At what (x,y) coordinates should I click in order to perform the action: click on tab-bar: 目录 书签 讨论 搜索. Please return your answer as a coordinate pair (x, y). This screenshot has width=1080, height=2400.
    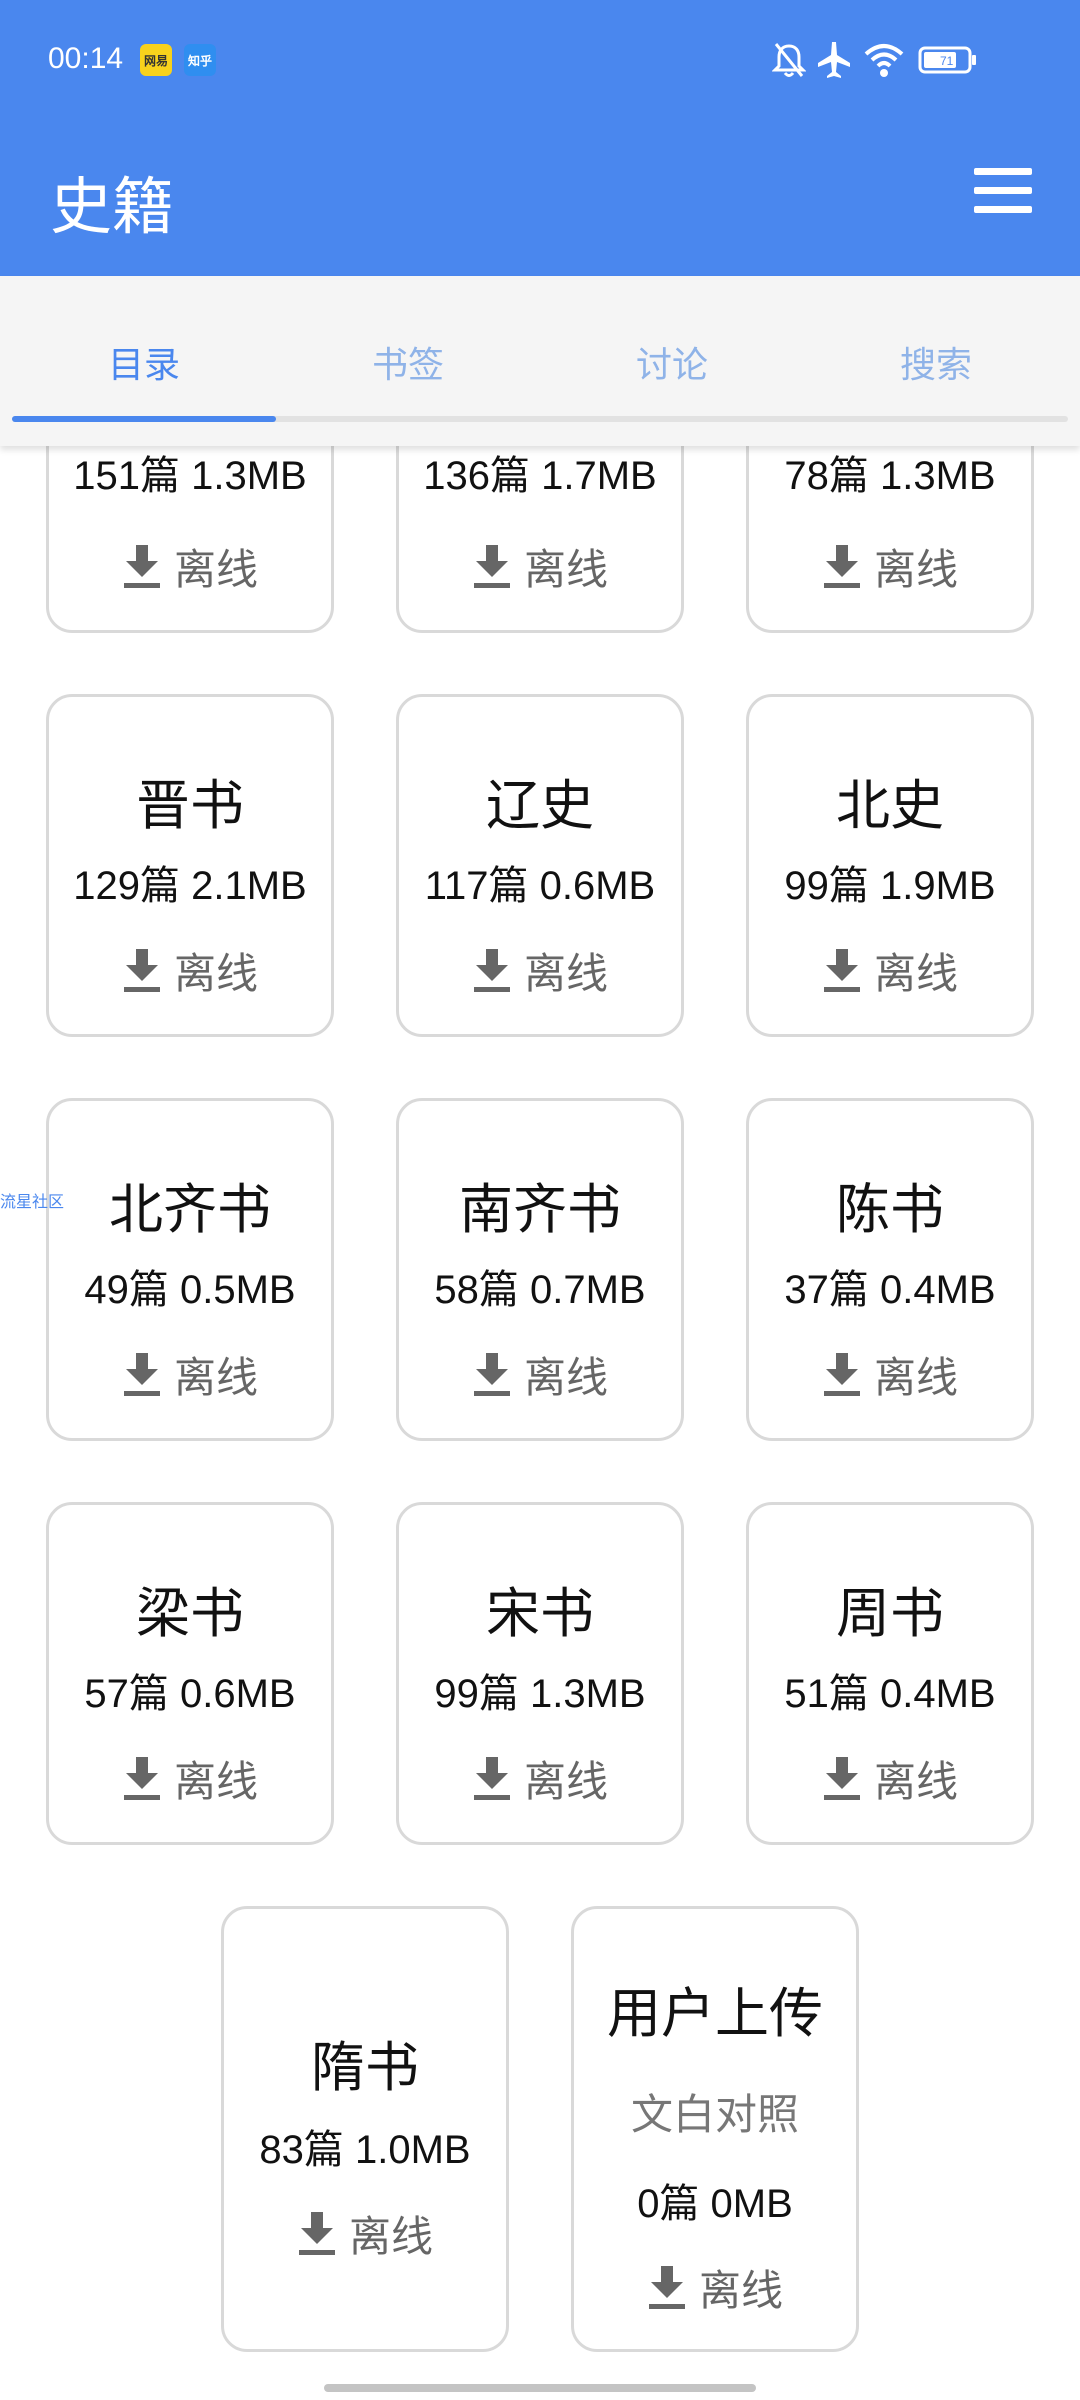
    Looking at the image, I should click on (540, 361).